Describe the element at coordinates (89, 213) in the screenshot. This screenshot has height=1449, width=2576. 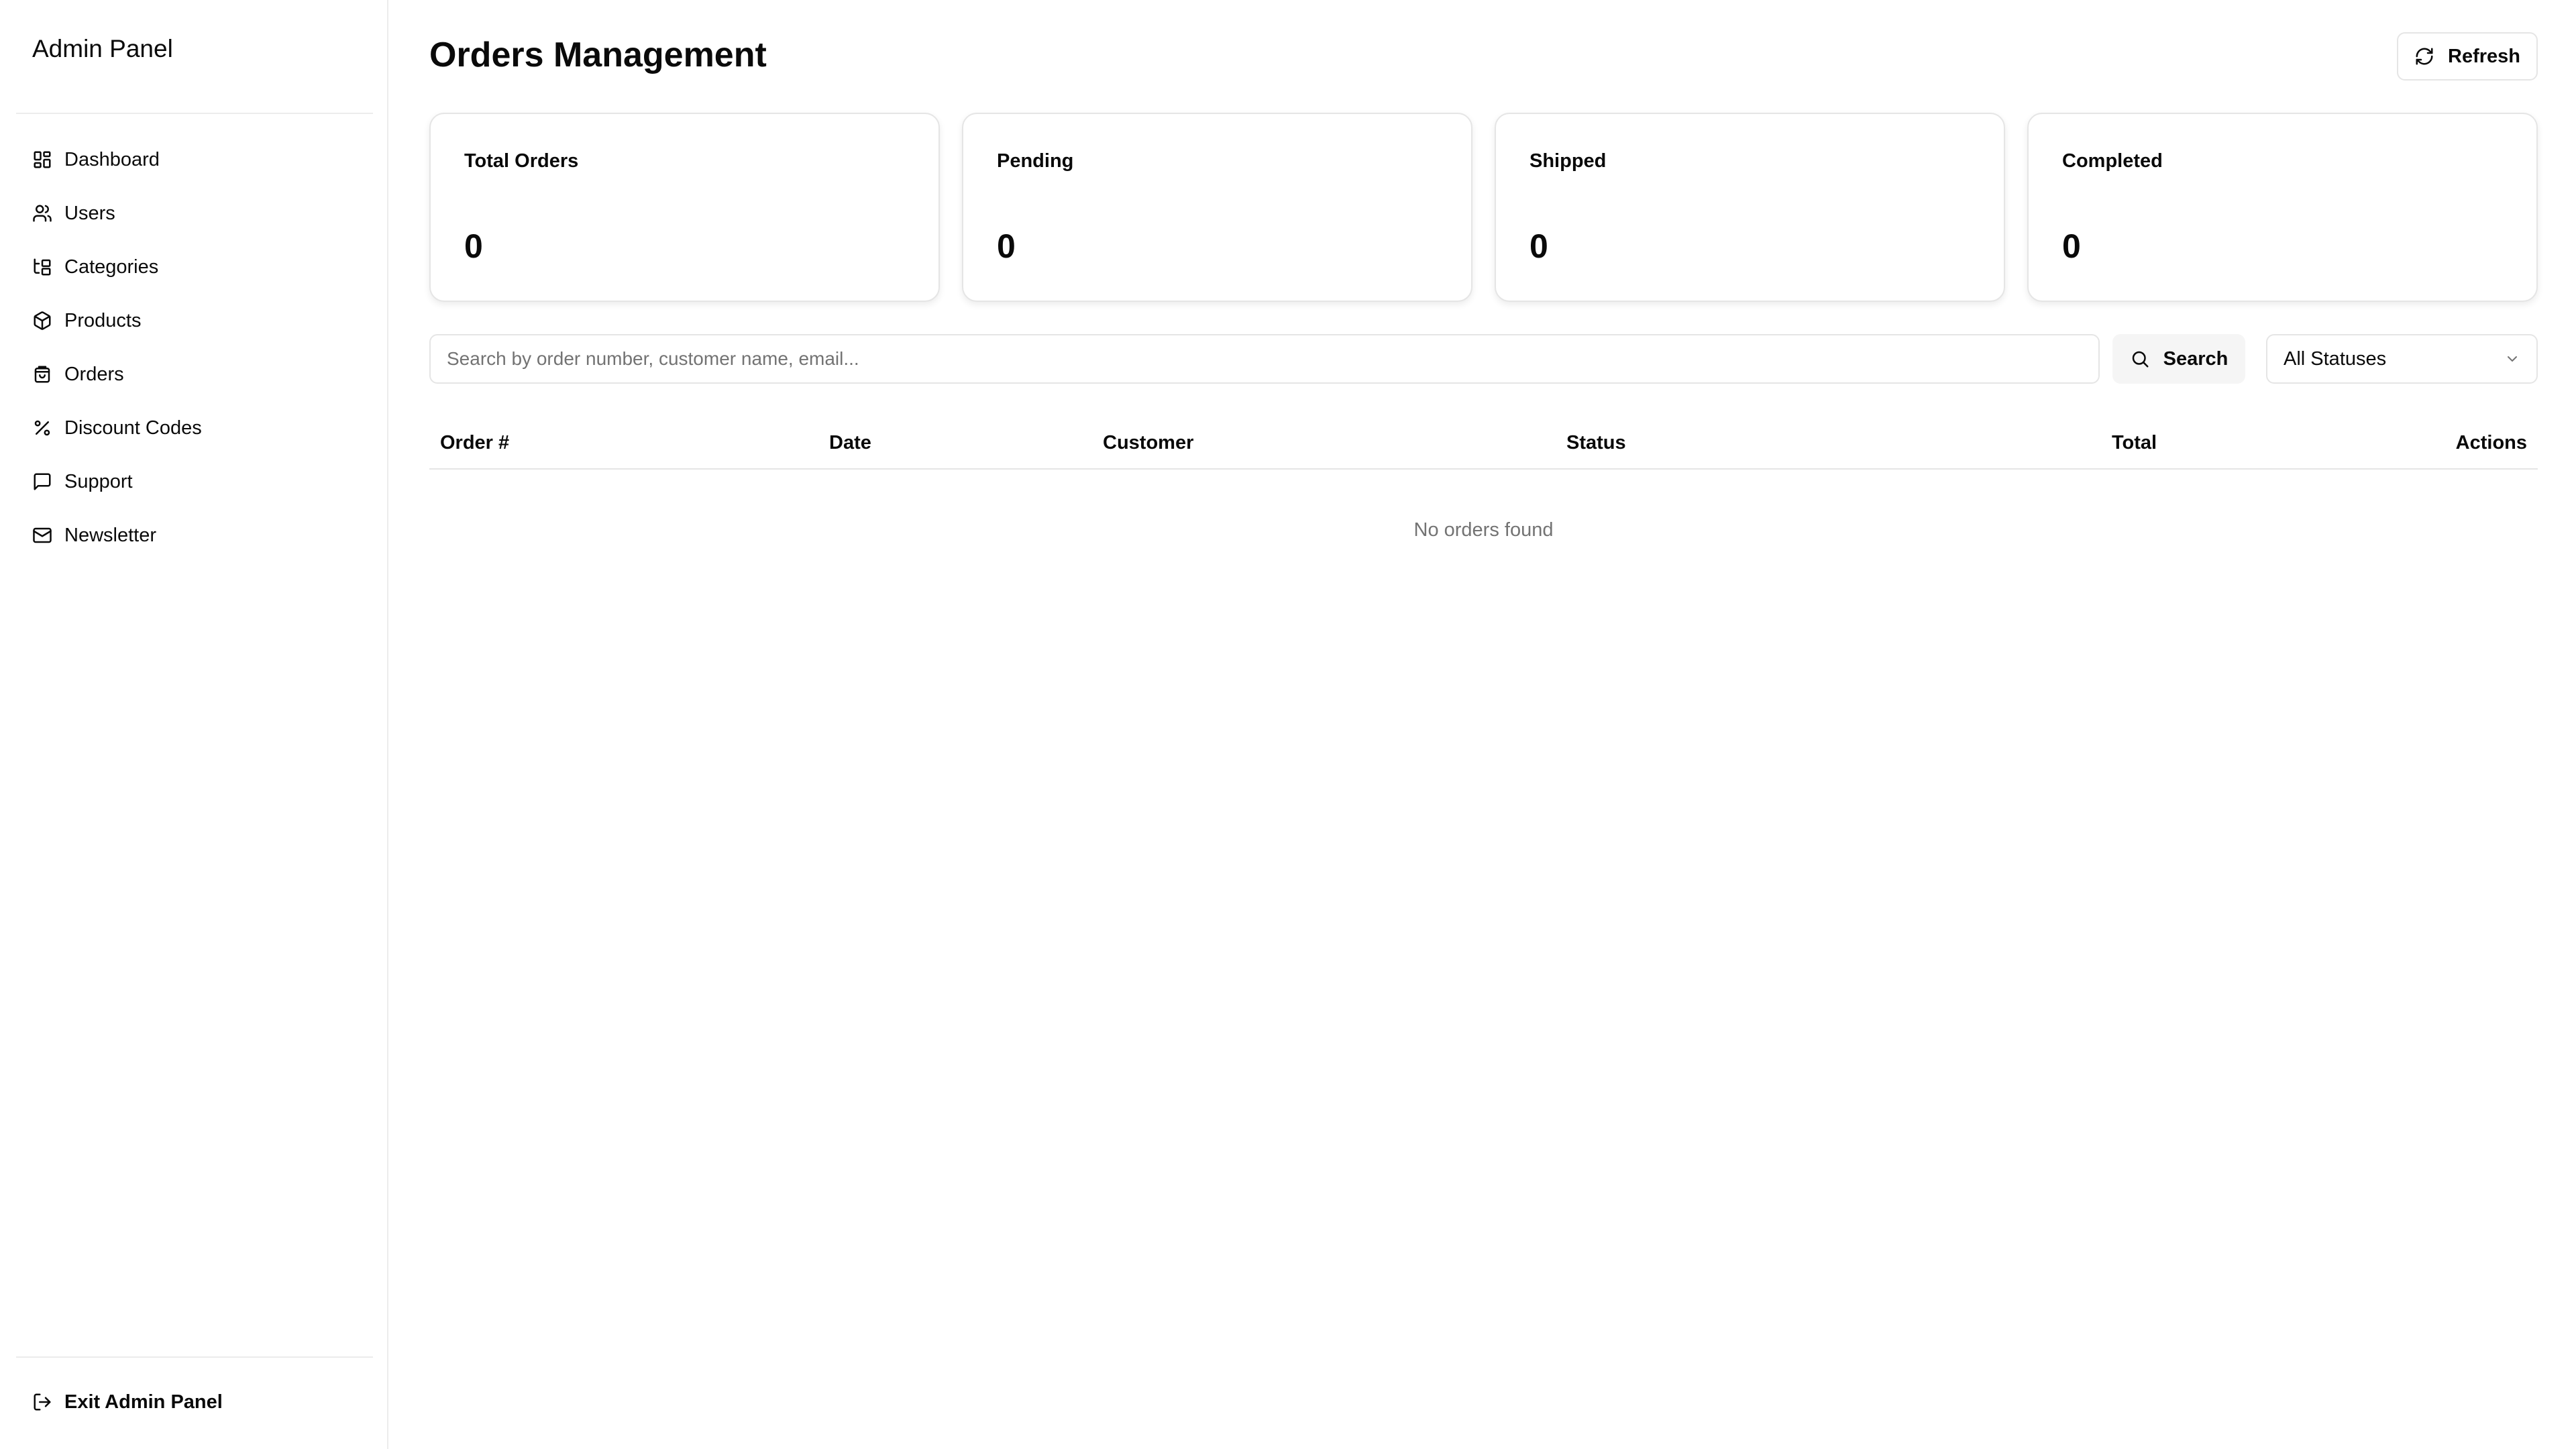
I see `sidebar-item-label: Users` at that location.